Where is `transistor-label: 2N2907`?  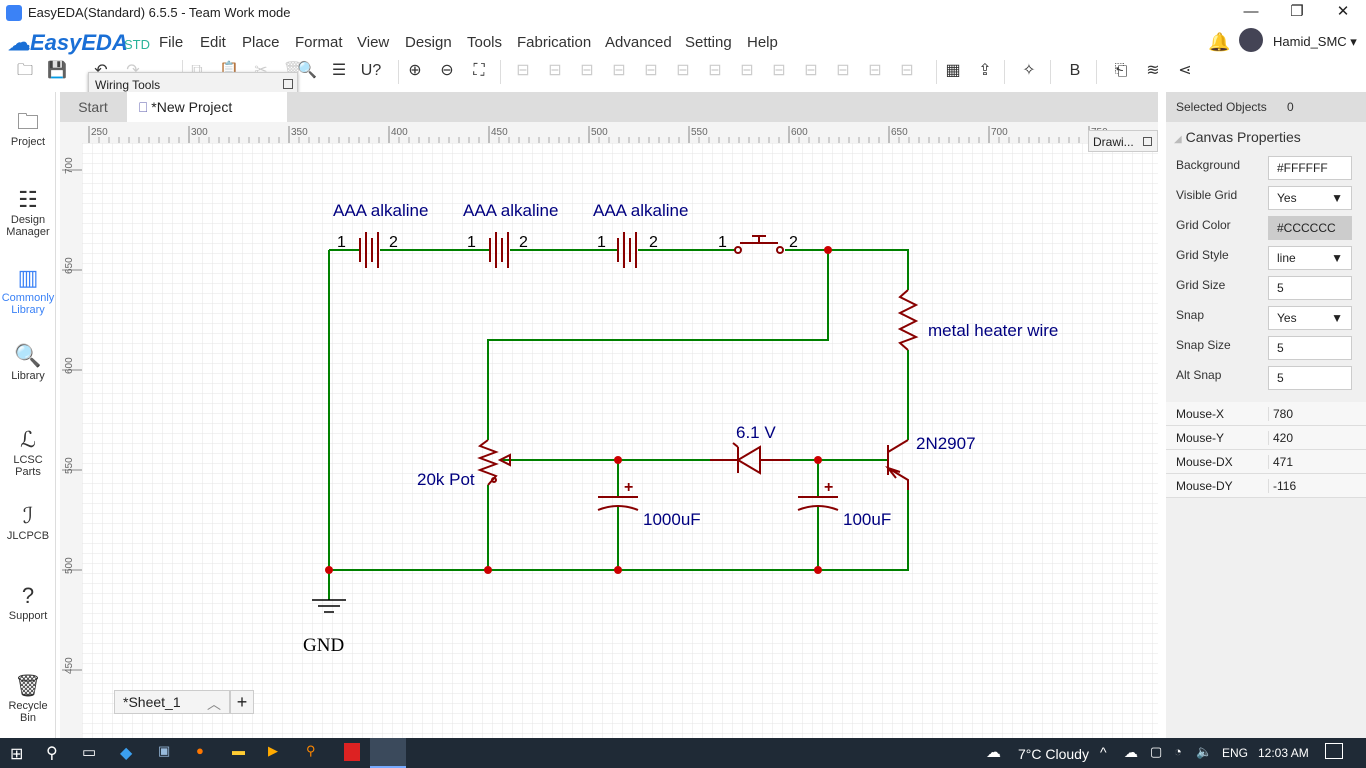 transistor-label: 2N2907 is located at coordinates (946, 443).